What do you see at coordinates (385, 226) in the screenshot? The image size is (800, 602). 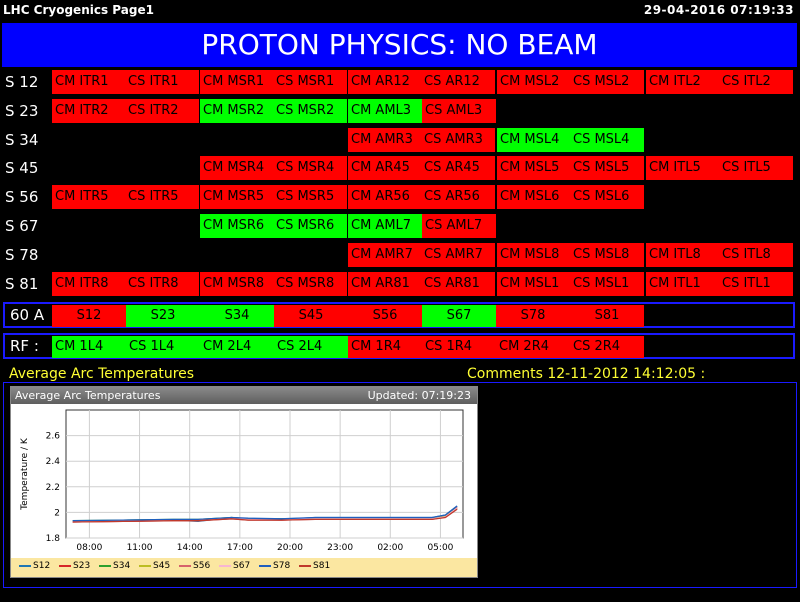 I see `status-cell-cm: CM AML7` at bounding box center [385, 226].